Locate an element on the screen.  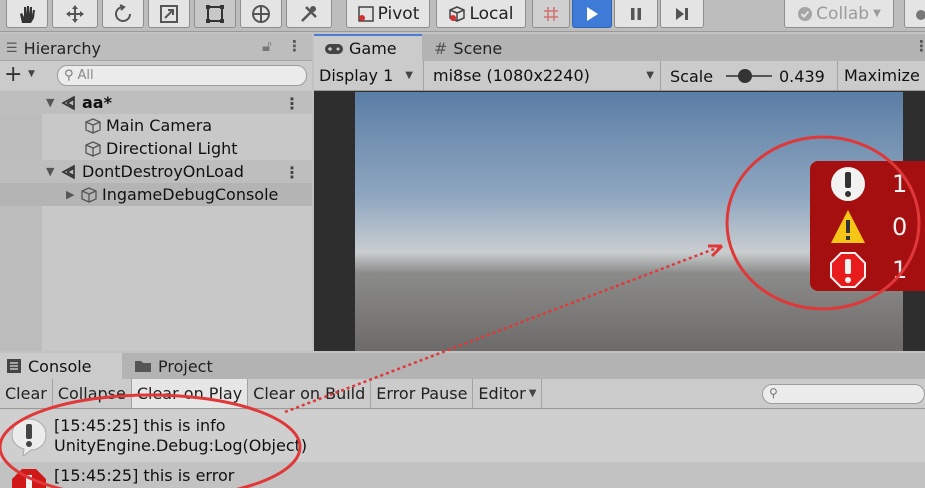
pause-button is located at coordinates (636, 14).